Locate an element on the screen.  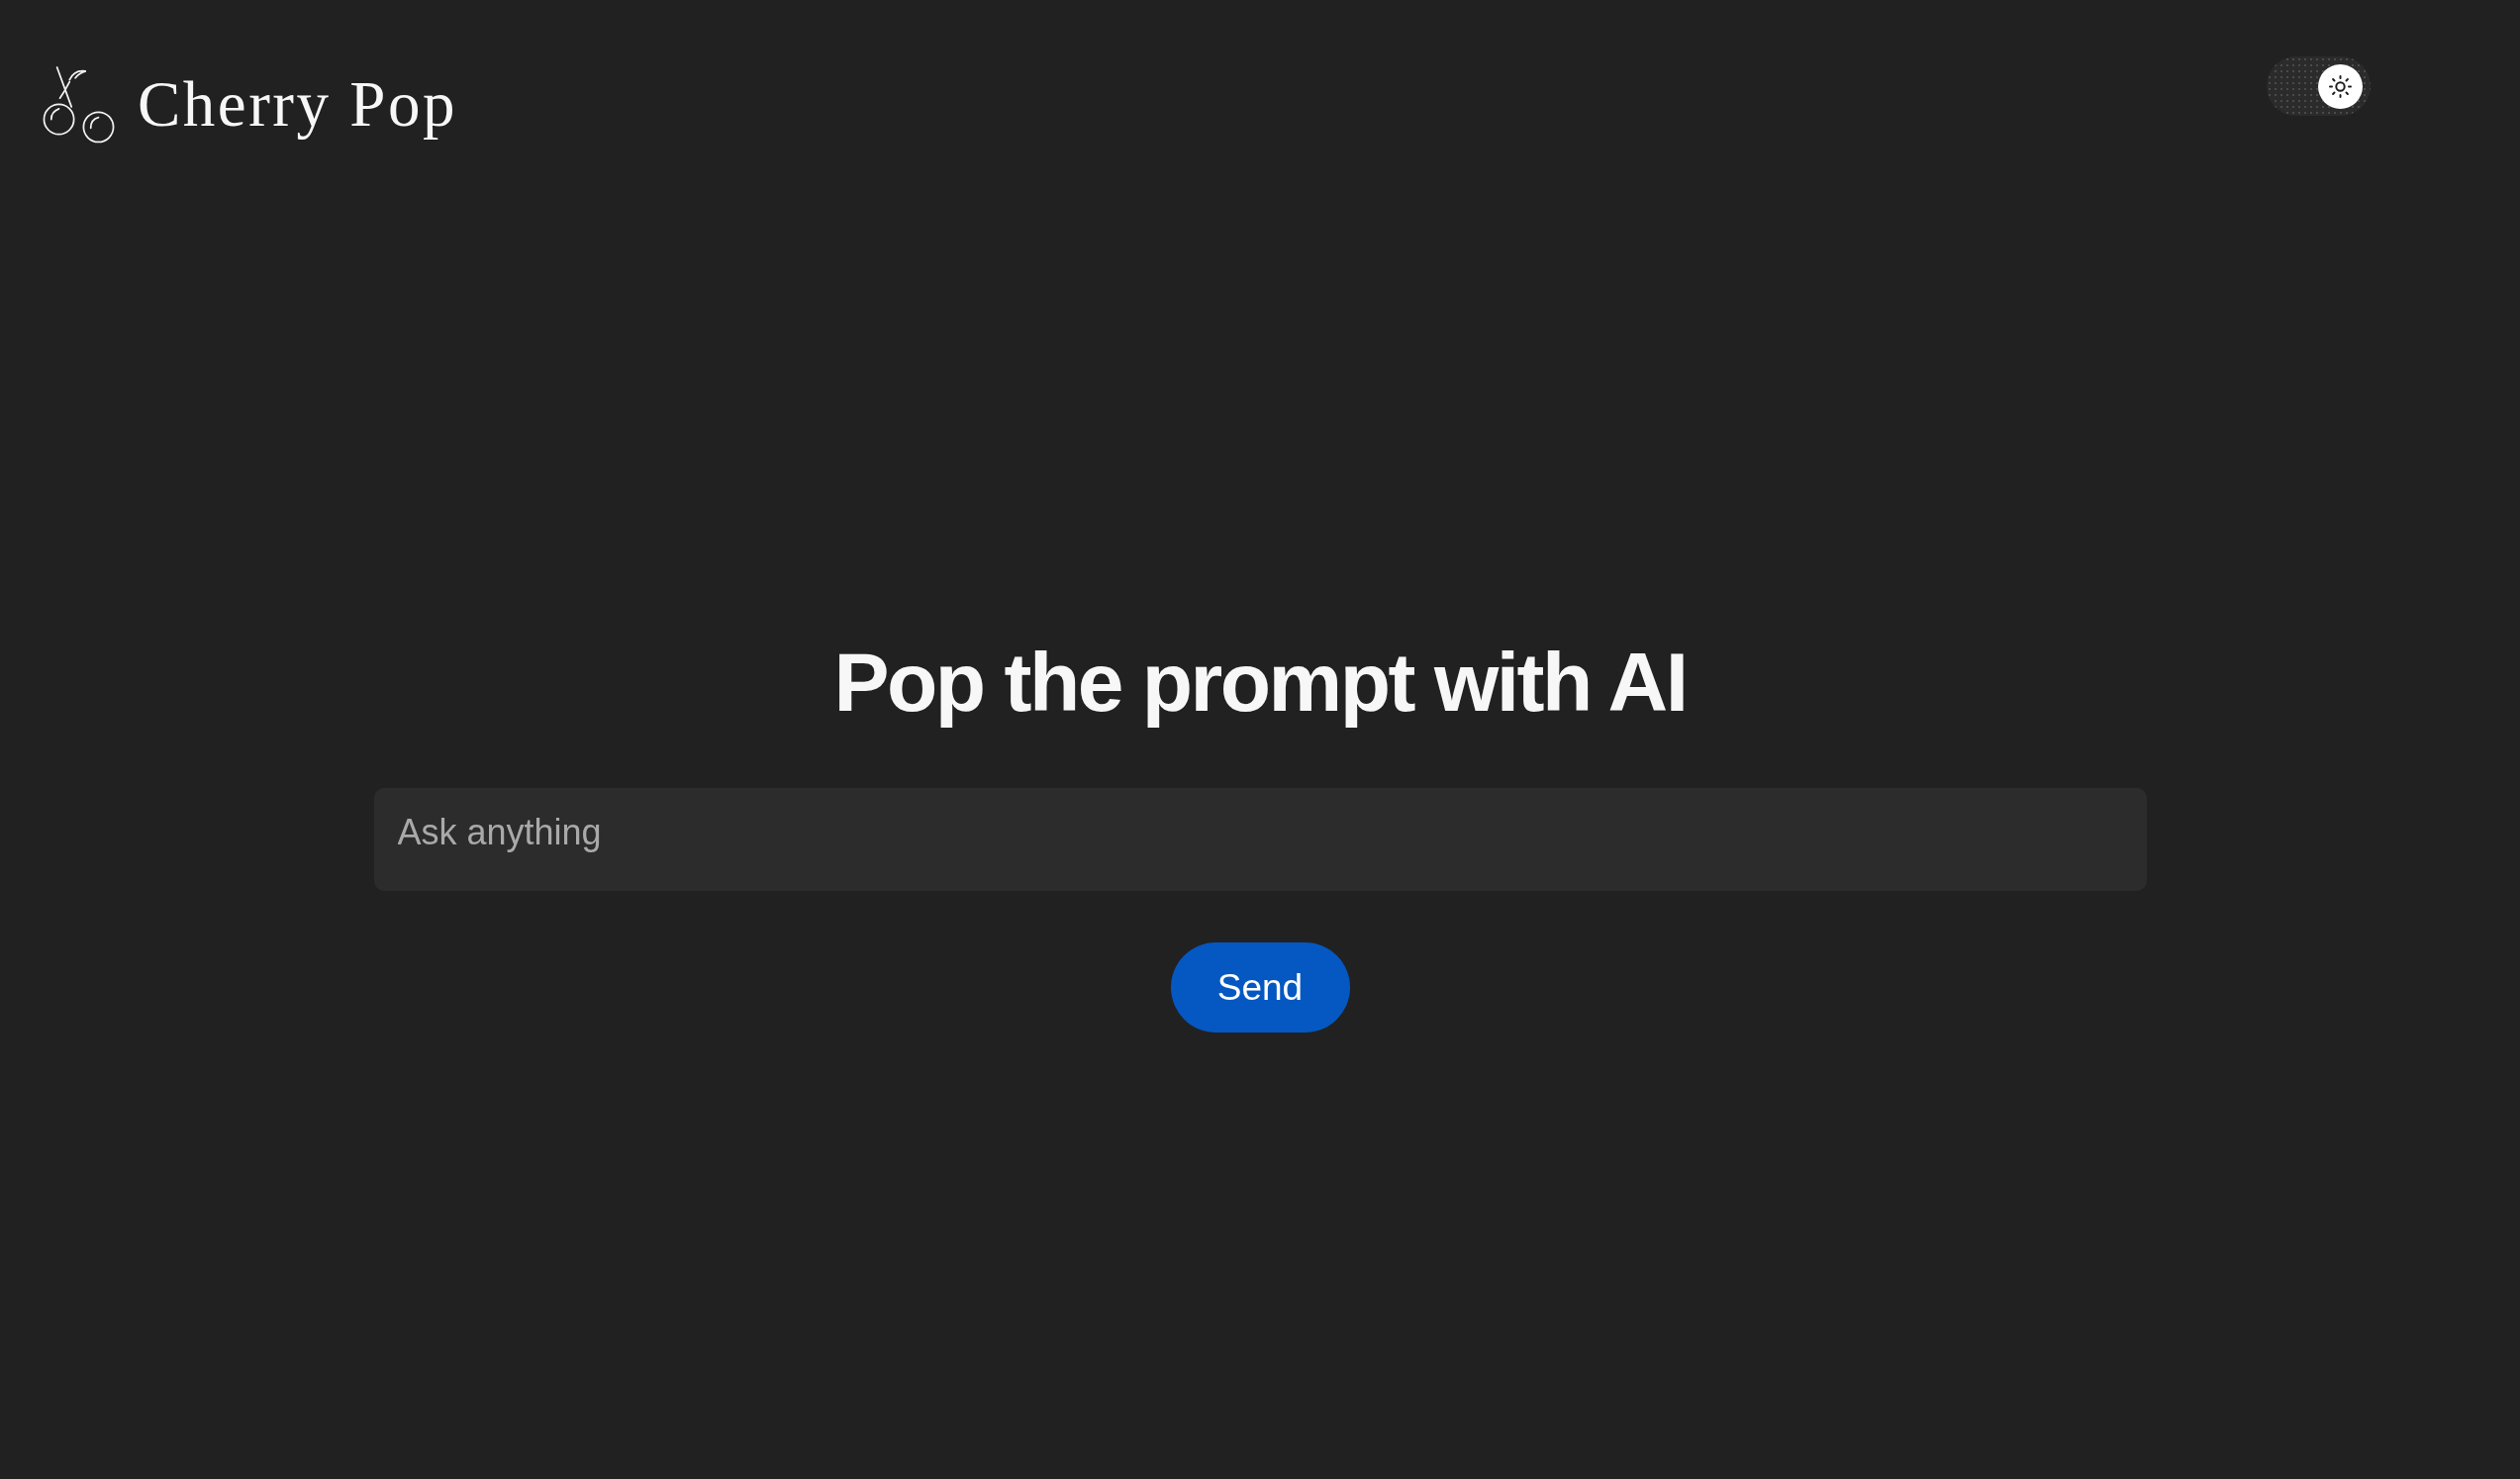
send-button: Send is located at coordinates (1260, 987).